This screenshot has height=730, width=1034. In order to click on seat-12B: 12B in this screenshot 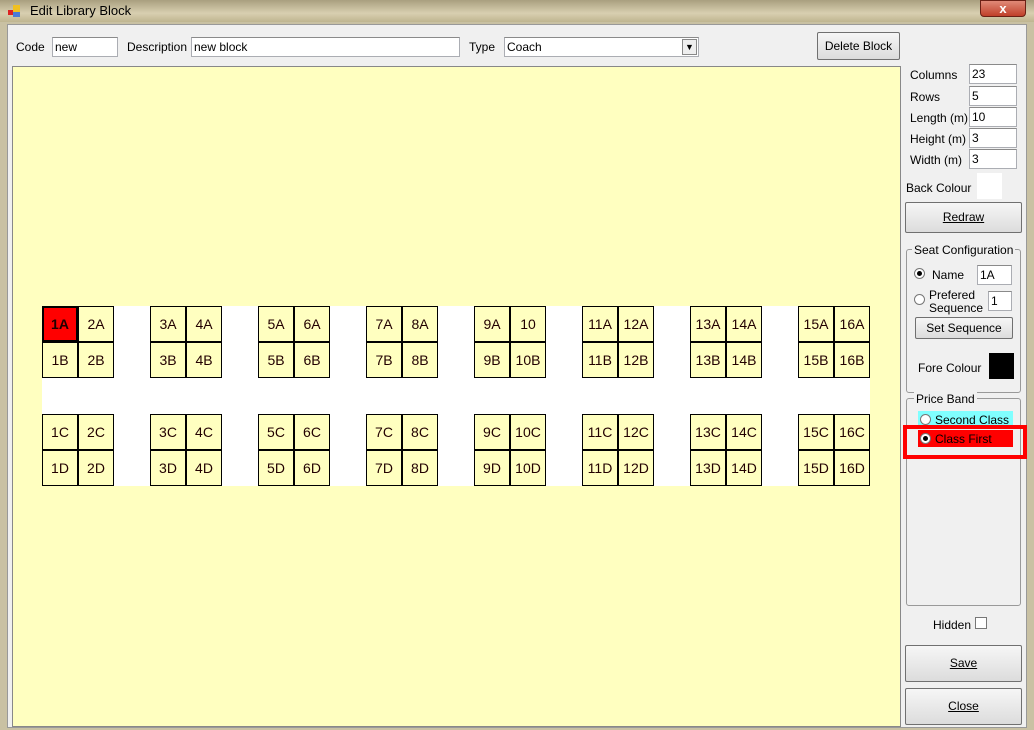, I will do `click(636, 360)`.